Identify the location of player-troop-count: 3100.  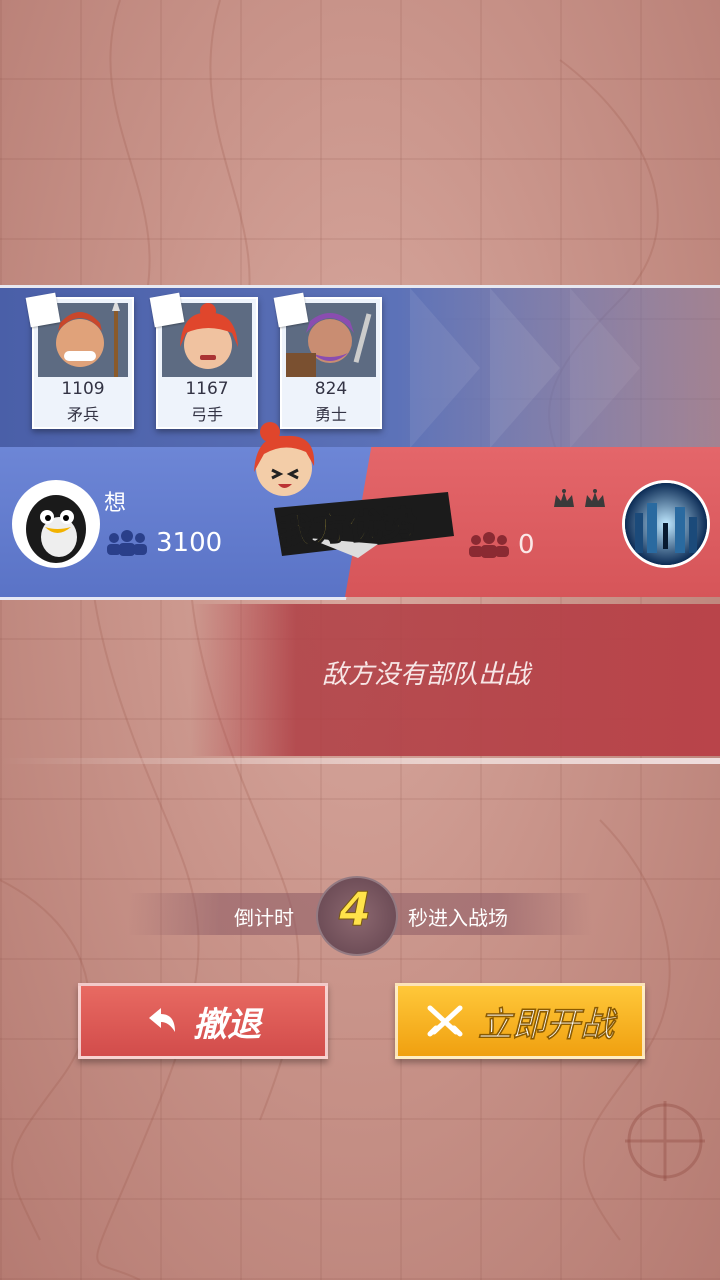
(189, 543).